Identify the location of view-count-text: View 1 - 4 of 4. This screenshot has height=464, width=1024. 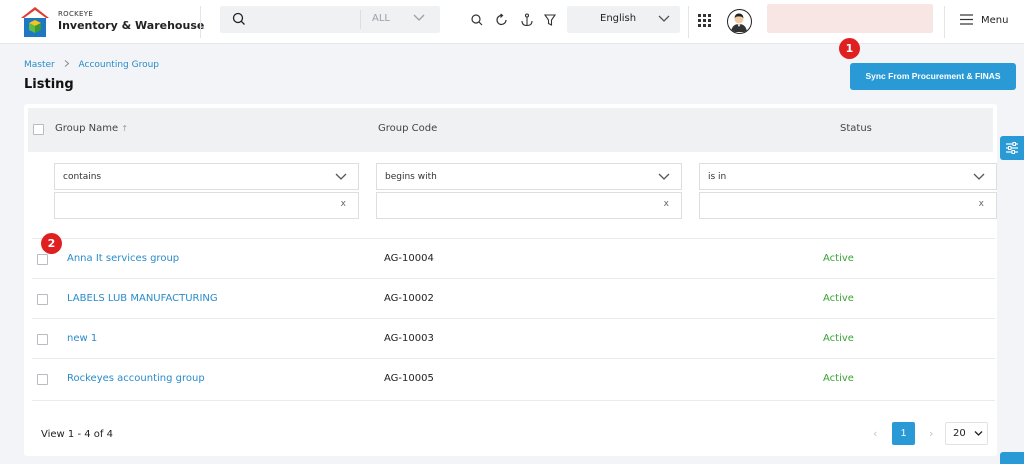
(77, 434).